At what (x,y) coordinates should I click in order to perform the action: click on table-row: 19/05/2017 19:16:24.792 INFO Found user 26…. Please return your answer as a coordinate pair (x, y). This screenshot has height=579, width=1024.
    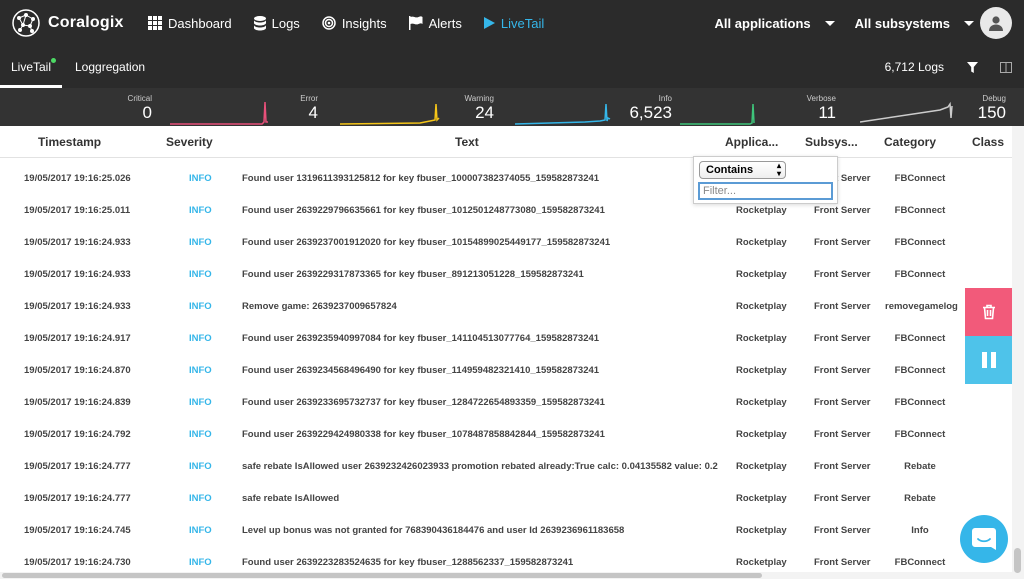
    Looking at the image, I should click on (506, 435).